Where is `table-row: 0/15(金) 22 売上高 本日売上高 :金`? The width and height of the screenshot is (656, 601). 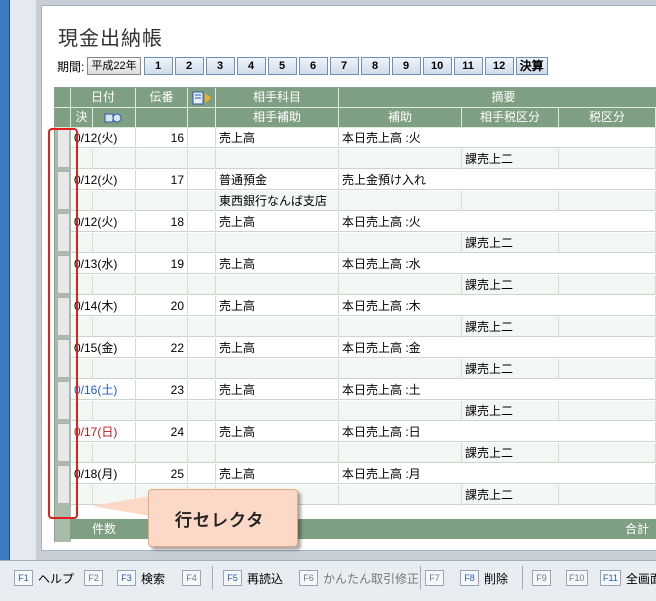
table-row: 0/15(金) 22 売上高 本日売上高 :金 is located at coordinates (363, 348).